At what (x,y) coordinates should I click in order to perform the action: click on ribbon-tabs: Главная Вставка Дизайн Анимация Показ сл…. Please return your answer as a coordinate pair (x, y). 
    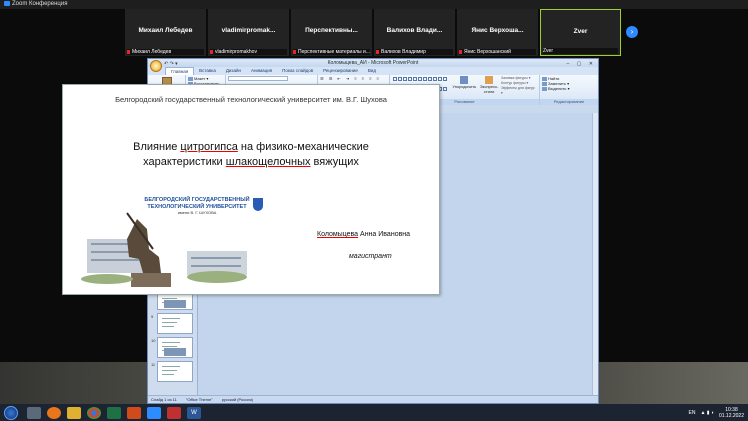
    Looking at the image, I should click on (373, 71).